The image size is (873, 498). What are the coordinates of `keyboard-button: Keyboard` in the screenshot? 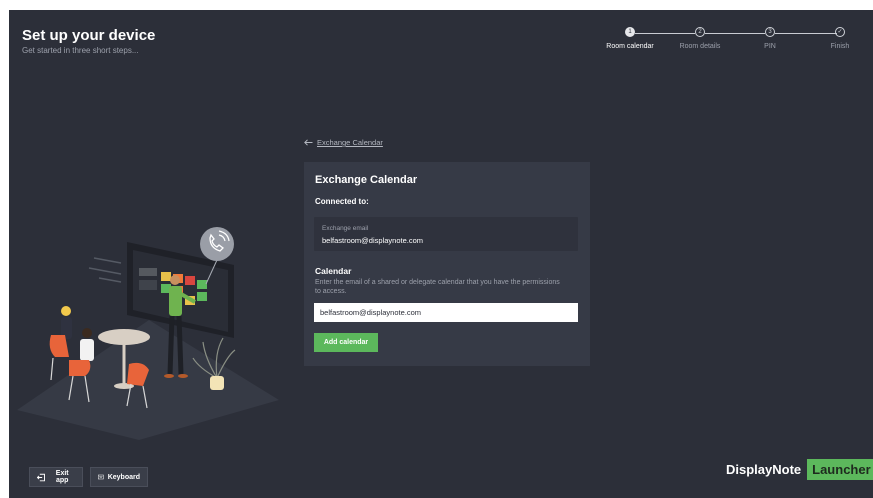 It's located at (119, 477).